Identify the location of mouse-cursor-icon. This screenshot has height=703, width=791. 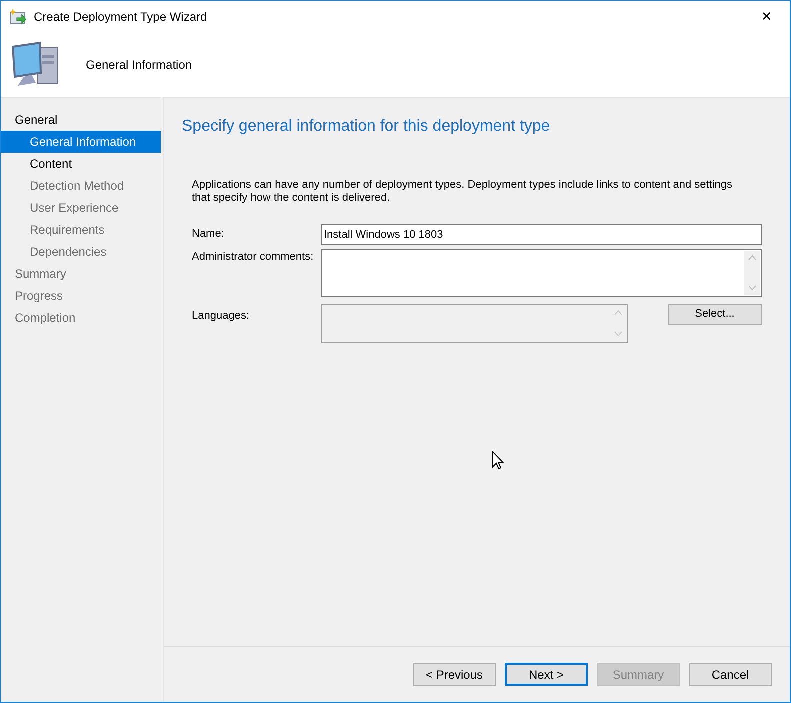
(498, 460).